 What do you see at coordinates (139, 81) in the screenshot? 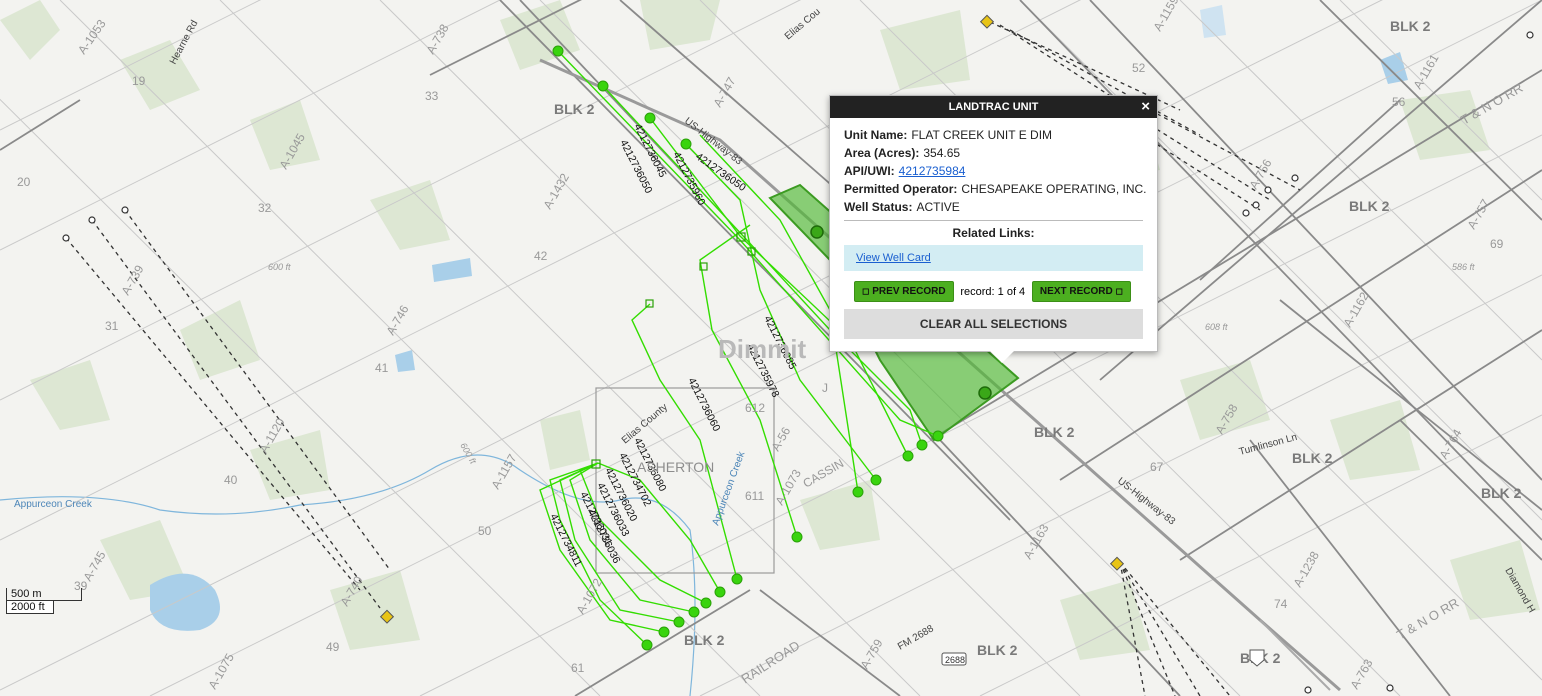
I see `svg-text: 19` at bounding box center [139, 81].